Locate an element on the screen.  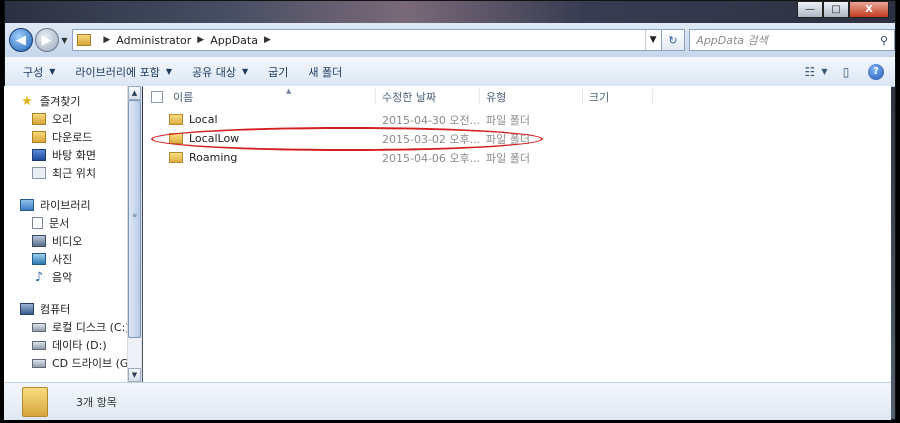
nav-scrollbar: ▲ ≡ ▼ is located at coordinates (134, 234).